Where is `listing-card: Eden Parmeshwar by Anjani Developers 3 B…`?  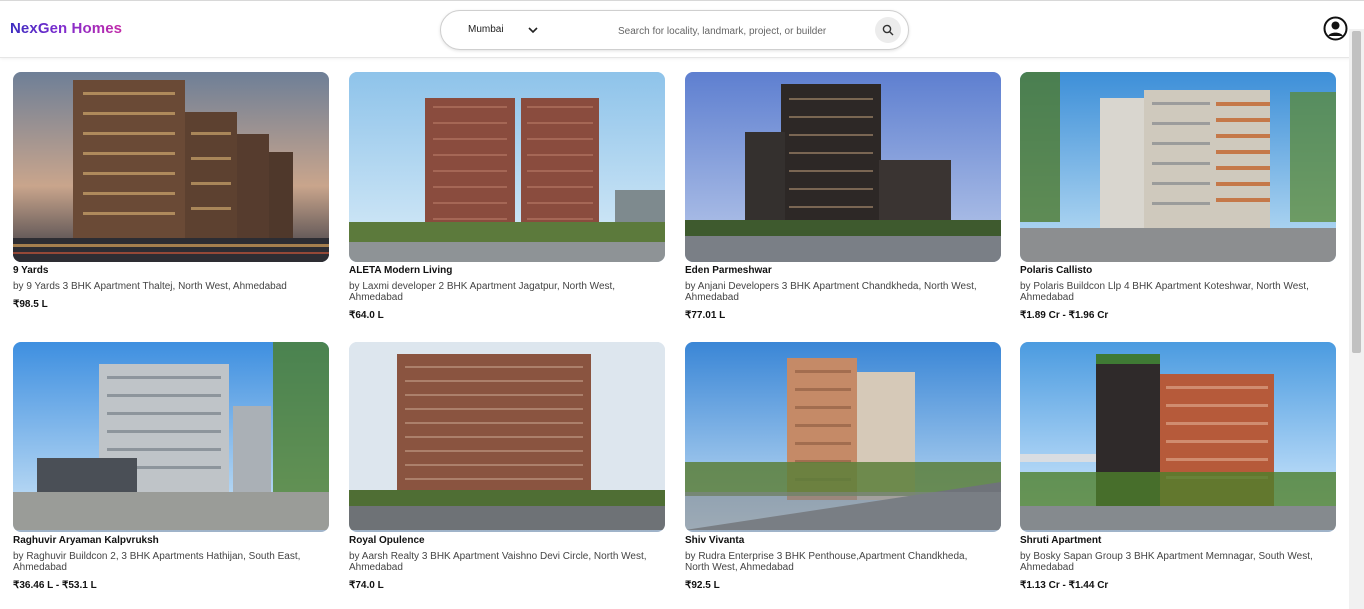 listing-card: Eden Parmeshwar by Anjani Developers 3 B… is located at coordinates (843, 197).